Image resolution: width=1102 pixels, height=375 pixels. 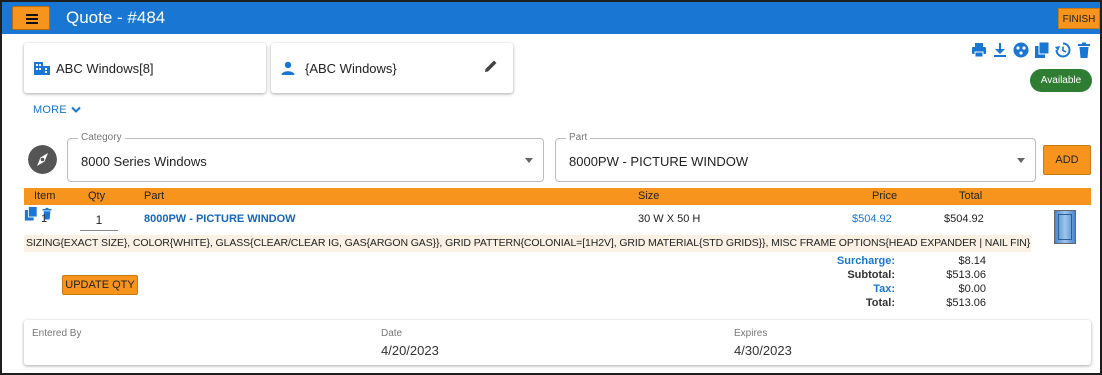 What do you see at coordinates (971, 196) in the screenshot?
I see `col-total: Total` at bounding box center [971, 196].